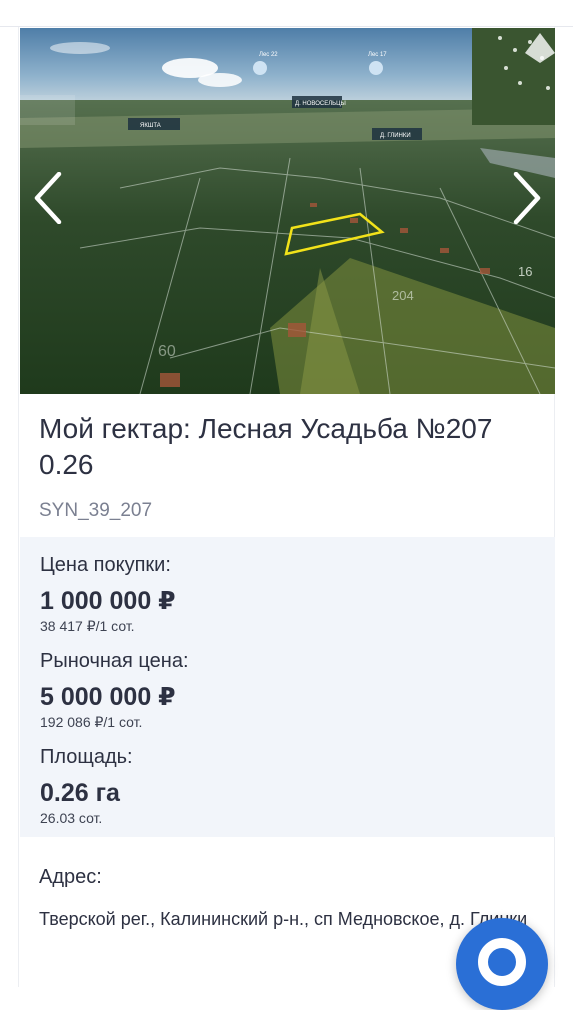 This screenshot has width=573, height=1010. What do you see at coordinates (167, 351) in the screenshot?
I see `svg-text: 60` at bounding box center [167, 351].